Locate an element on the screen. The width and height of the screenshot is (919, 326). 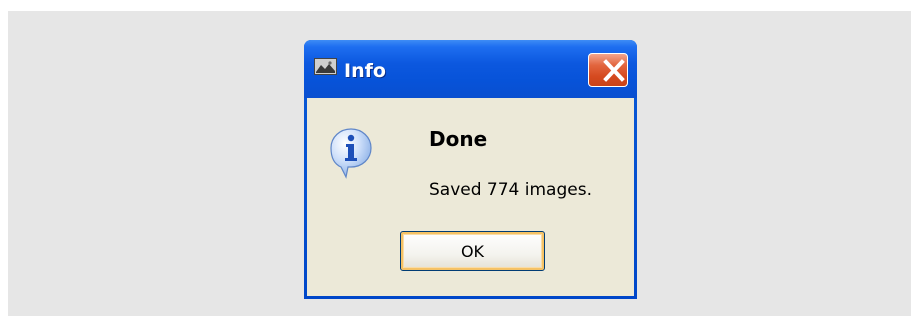
dialog-message: Saved 774 images. is located at coordinates (510, 190).